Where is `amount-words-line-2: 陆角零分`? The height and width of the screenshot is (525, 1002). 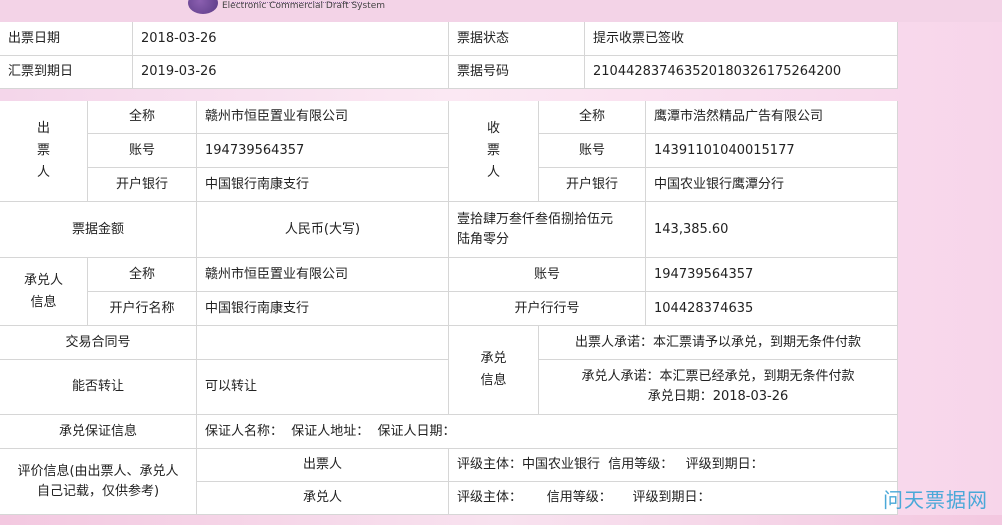 amount-words-line-2: 陆角零分 is located at coordinates (483, 239).